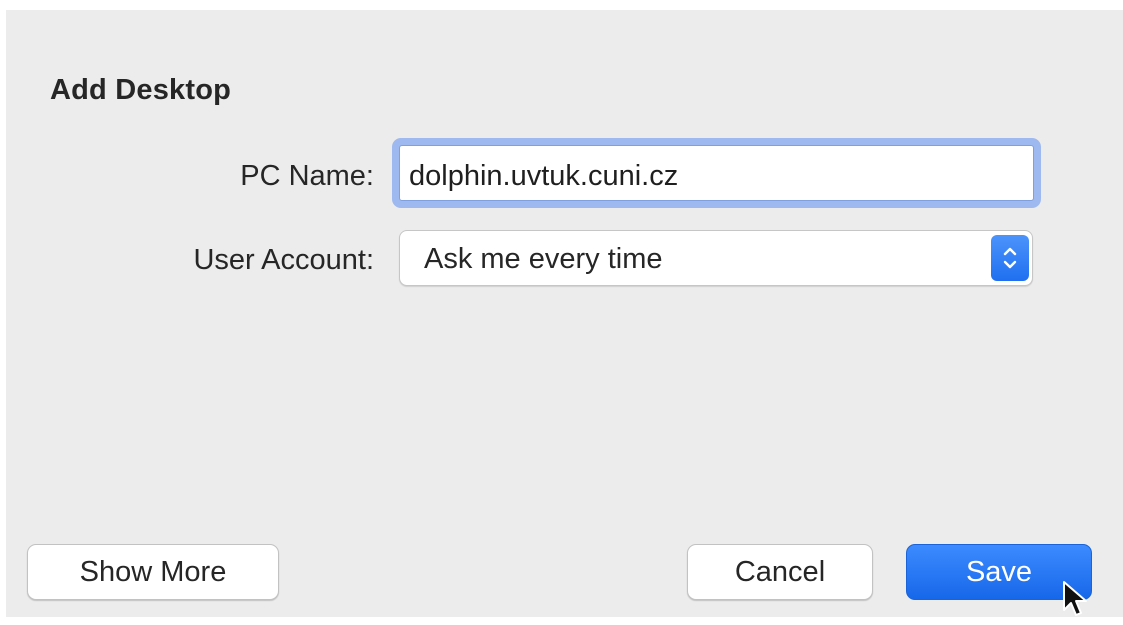 The width and height of the screenshot is (1123, 625). Describe the element at coordinates (780, 572) in the screenshot. I see `cancel-button: Cancel` at that location.